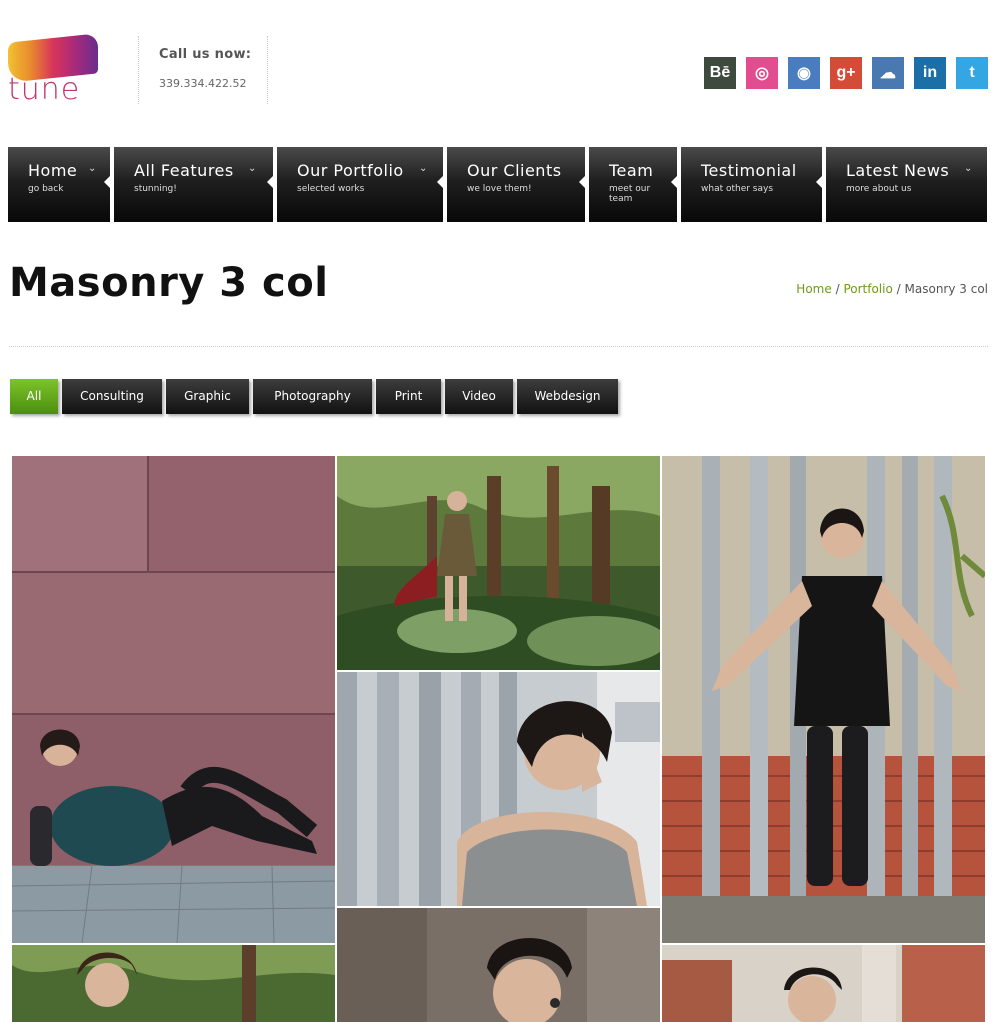 This screenshot has height=1022, width=997. What do you see at coordinates (804, 73) in the screenshot?
I see `github-icon: ◉` at bounding box center [804, 73].